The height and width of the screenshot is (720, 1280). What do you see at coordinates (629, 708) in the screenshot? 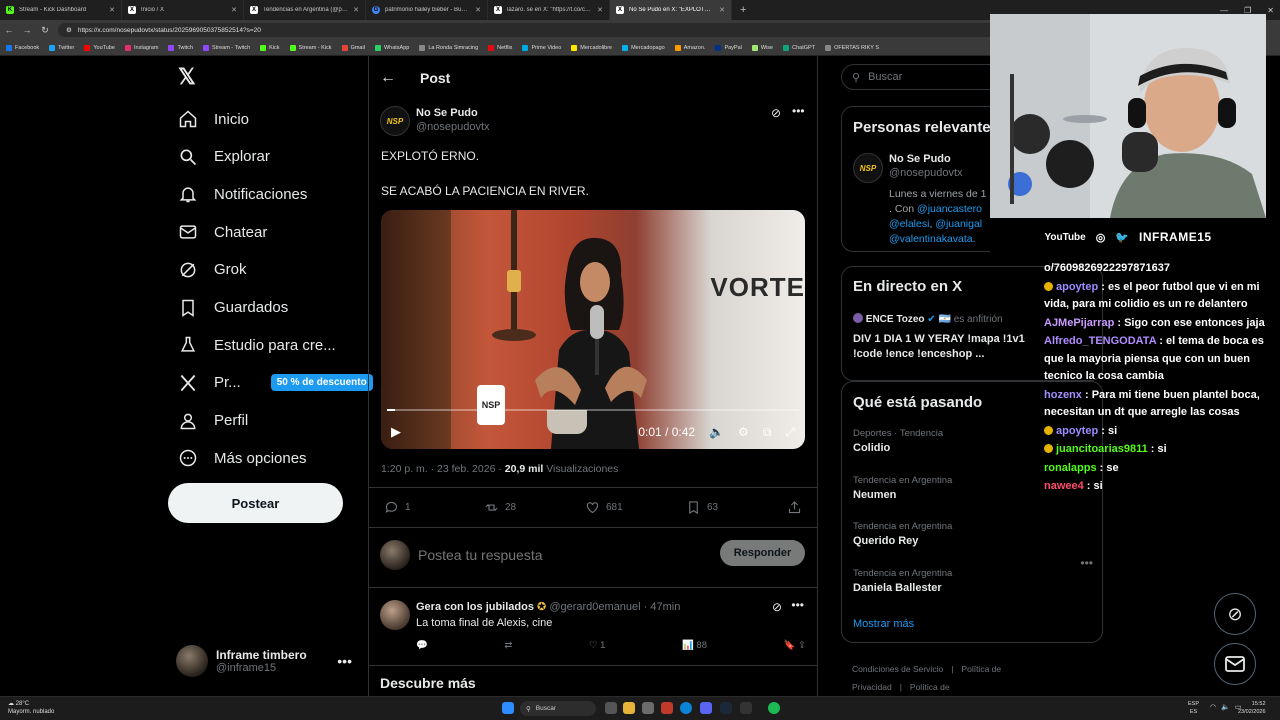
I see `file-explorer-icon` at bounding box center [629, 708].